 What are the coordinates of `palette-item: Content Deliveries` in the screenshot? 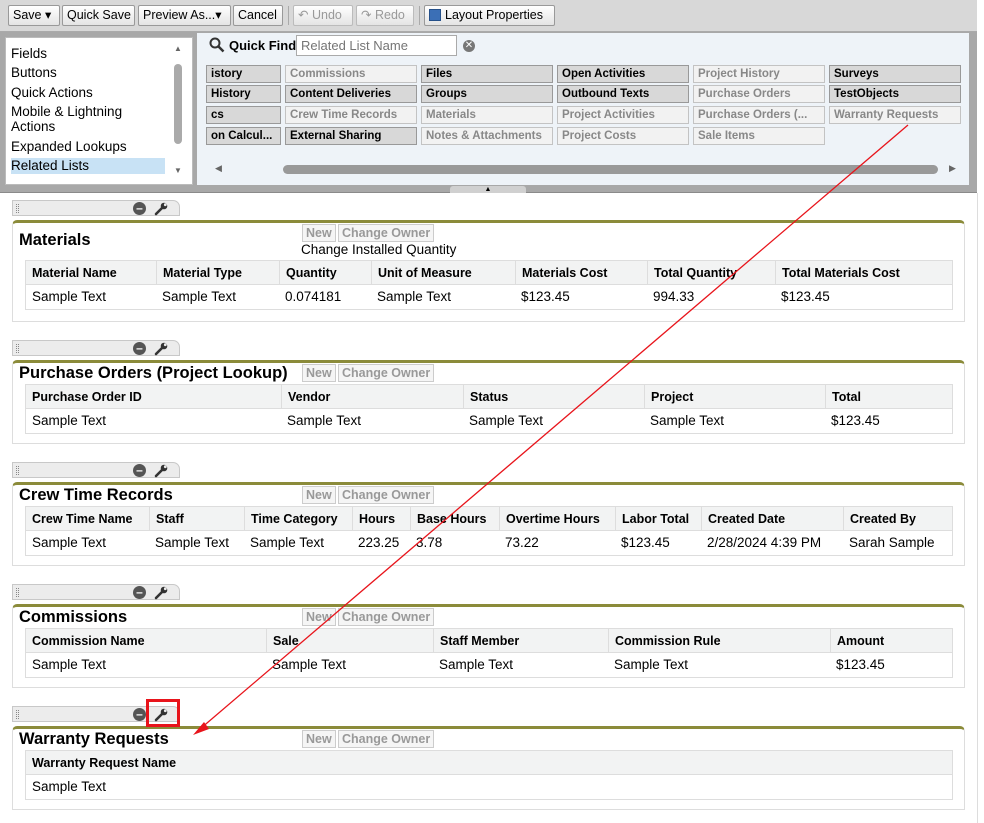 It's located at (351, 94).